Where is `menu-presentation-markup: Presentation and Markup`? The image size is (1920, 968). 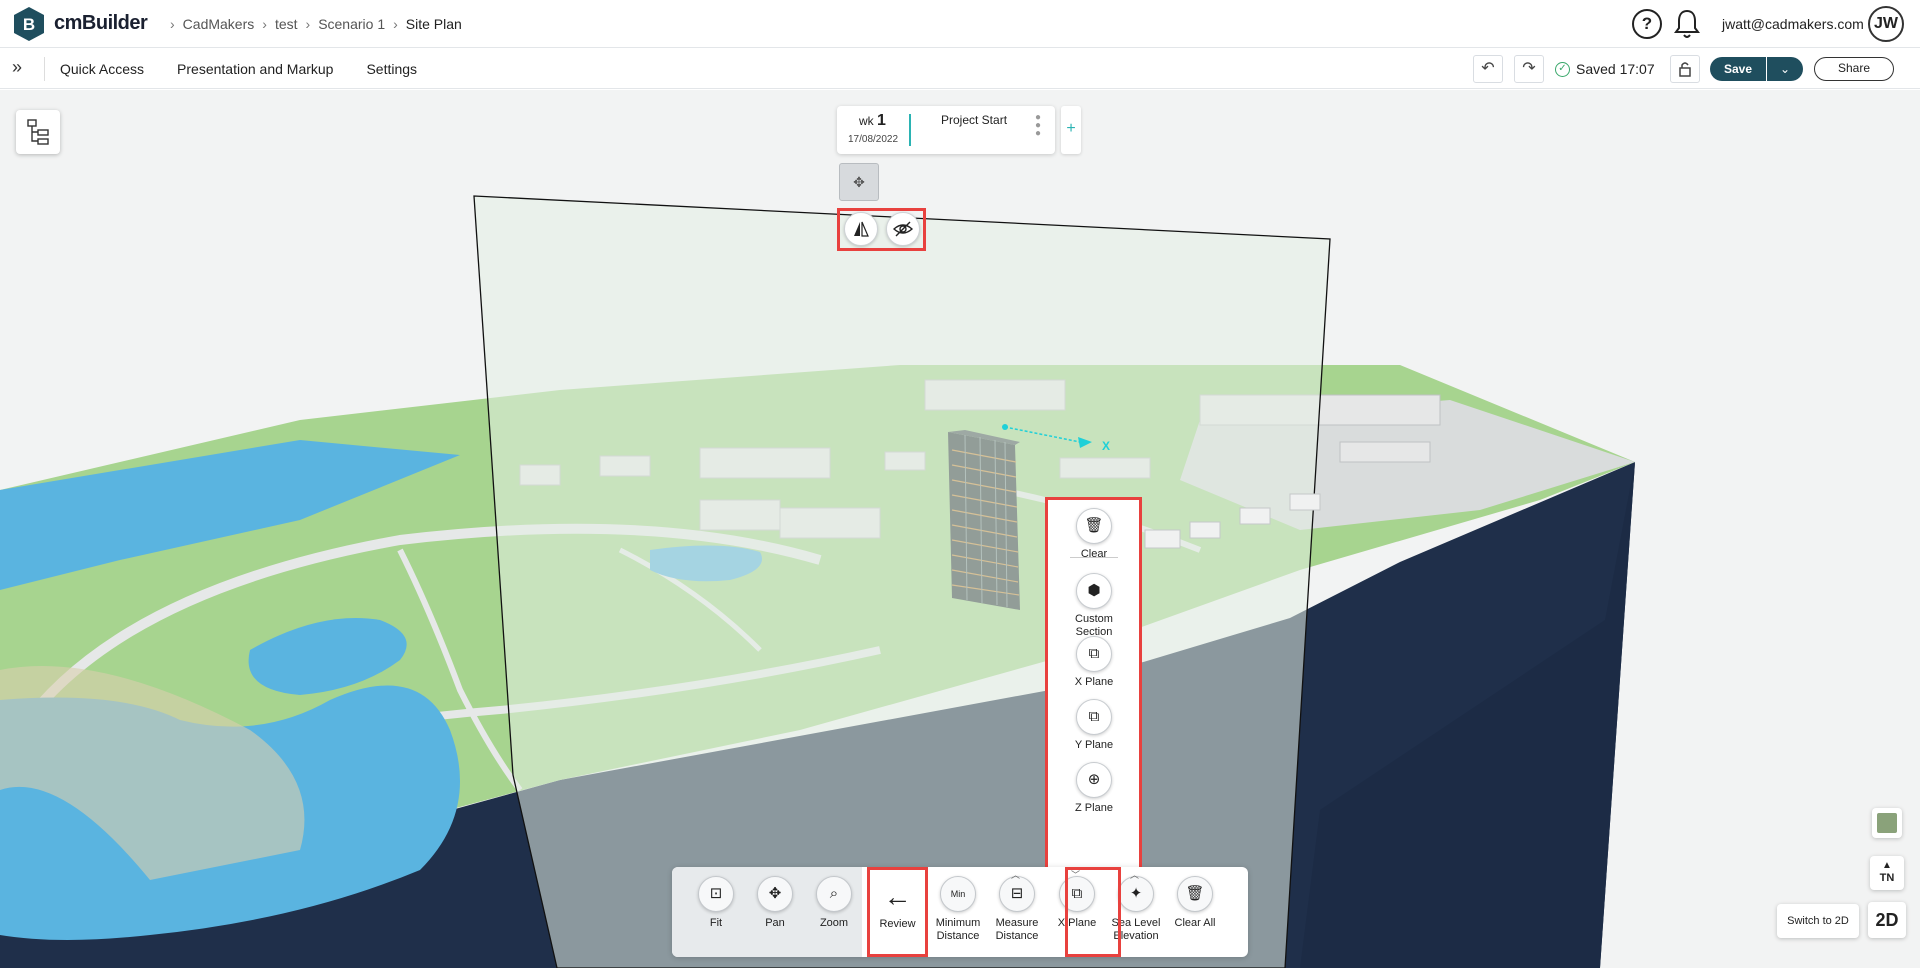
menu-presentation-markup: Presentation and Markup is located at coordinates (255, 69).